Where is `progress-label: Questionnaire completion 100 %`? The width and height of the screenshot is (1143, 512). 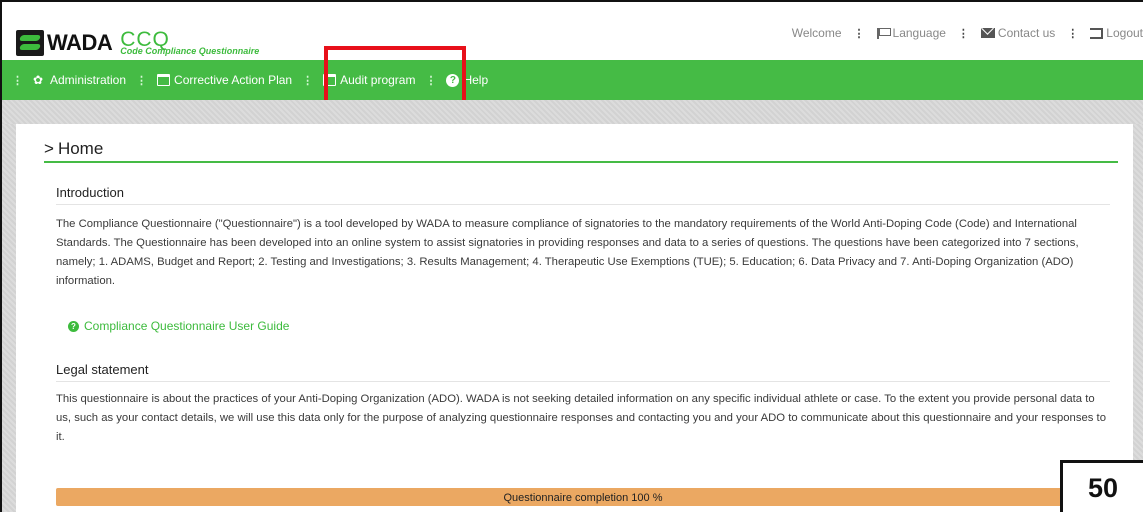
progress-label: Questionnaire completion 100 % is located at coordinates (583, 498).